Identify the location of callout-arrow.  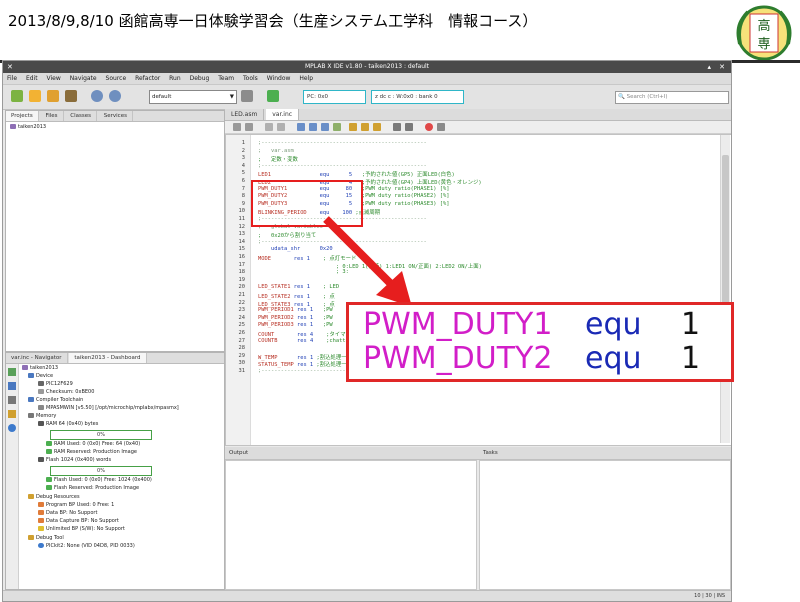
(367, 261).